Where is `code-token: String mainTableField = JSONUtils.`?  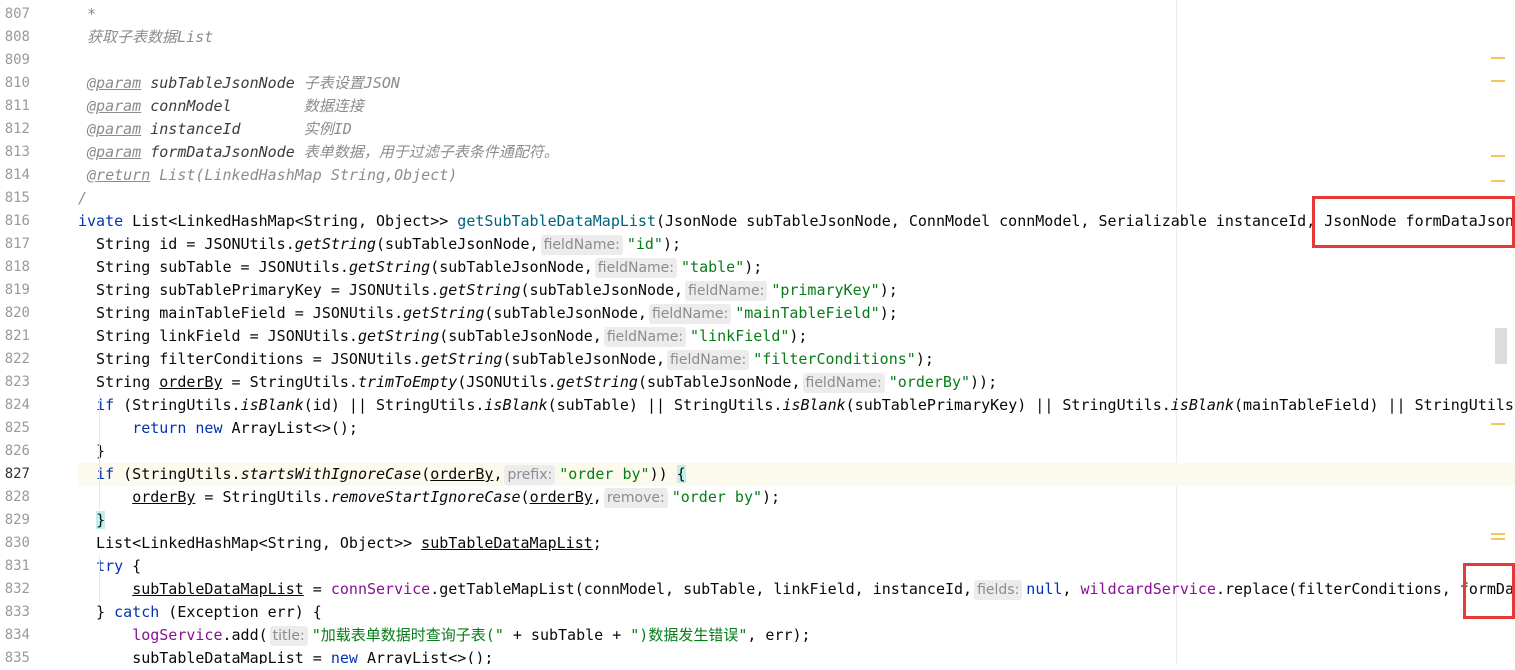 code-token: String mainTableField = JSONUtils. is located at coordinates (241, 313).